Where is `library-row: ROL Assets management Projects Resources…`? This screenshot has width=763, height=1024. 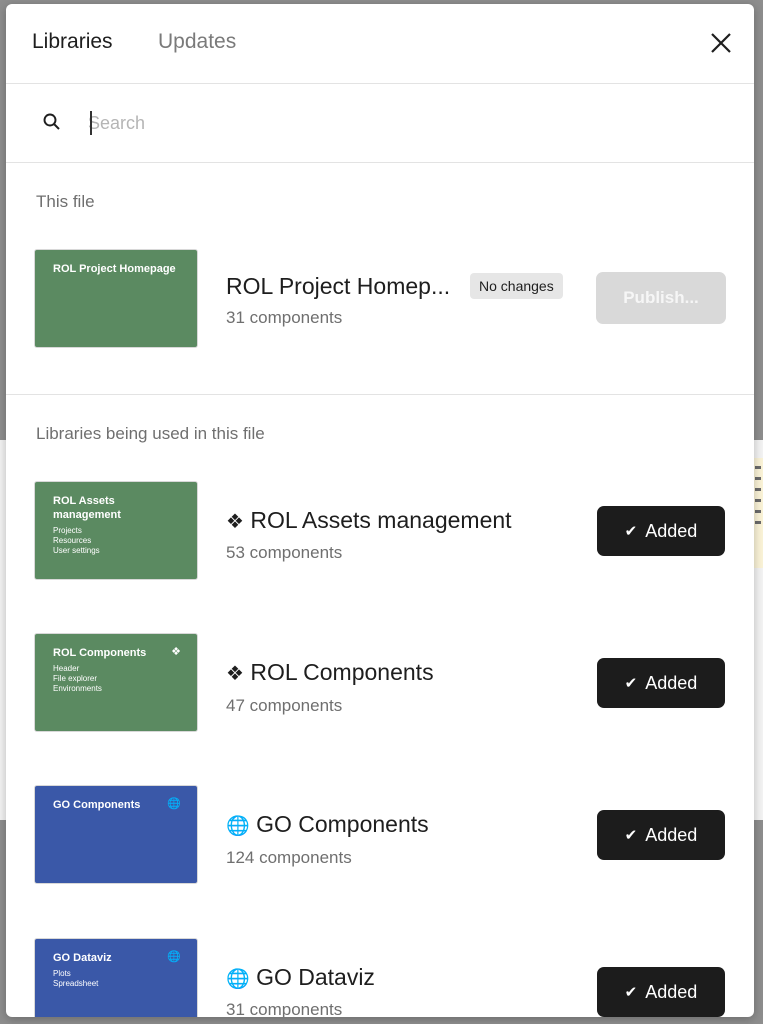 library-row: ROL Assets management Projects Resources… is located at coordinates (380, 531).